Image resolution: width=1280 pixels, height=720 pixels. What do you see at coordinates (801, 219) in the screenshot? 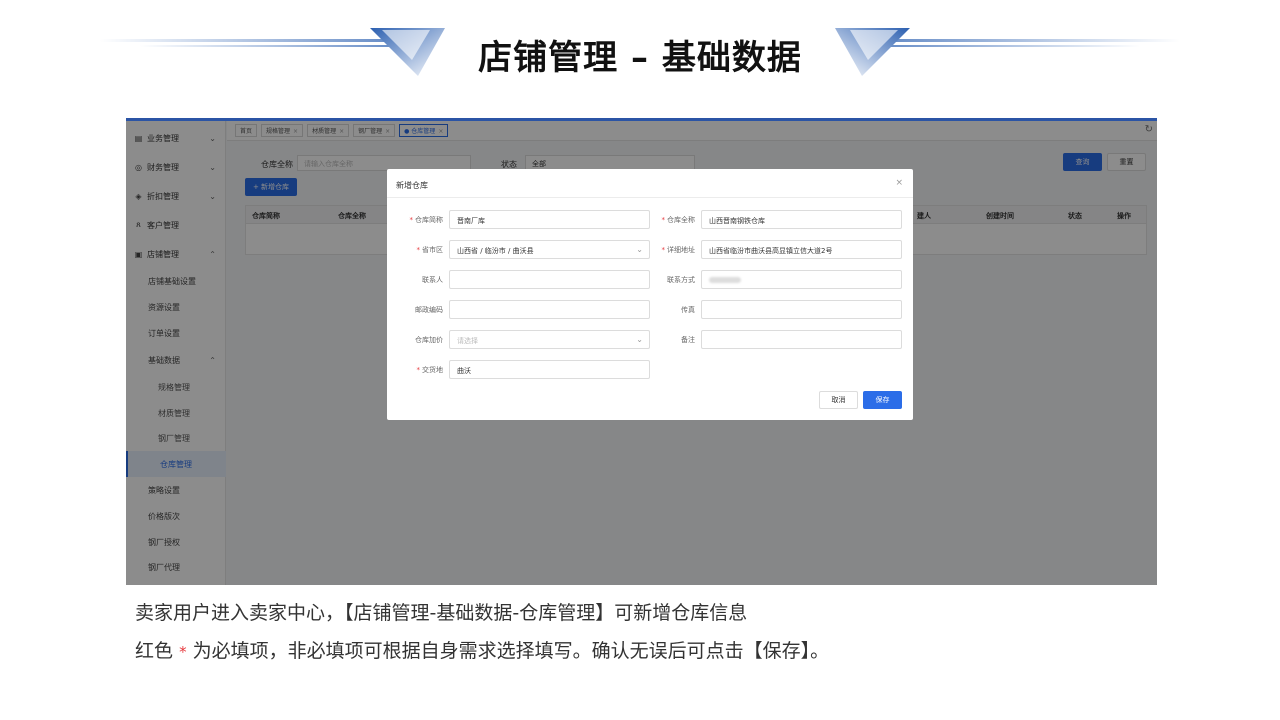
I see `full-name-input: 山西晋南钢铁仓库` at bounding box center [801, 219].